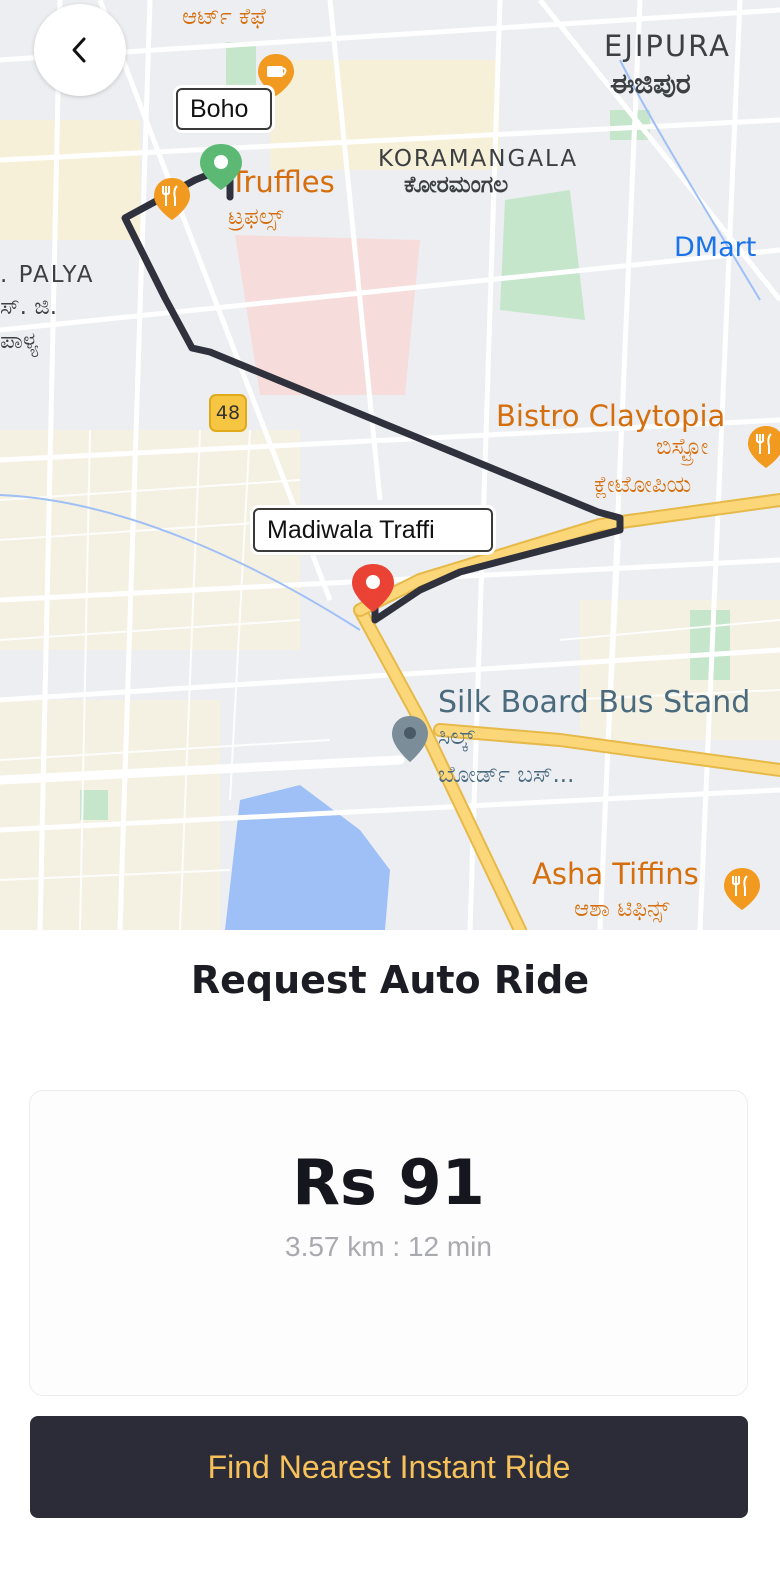 This screenshot has width=780, height=1592. What do you see at coordinates (47, 275) in the screenshot?
I see `map-label-palya: . PALYA` at bounding box center [47, 275].